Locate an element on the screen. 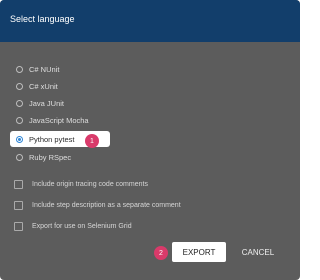 The height and width of the screenshot is (280, 320). option-origin-tracing: Include origin tracing code comments is located at coordinates (129, 184).